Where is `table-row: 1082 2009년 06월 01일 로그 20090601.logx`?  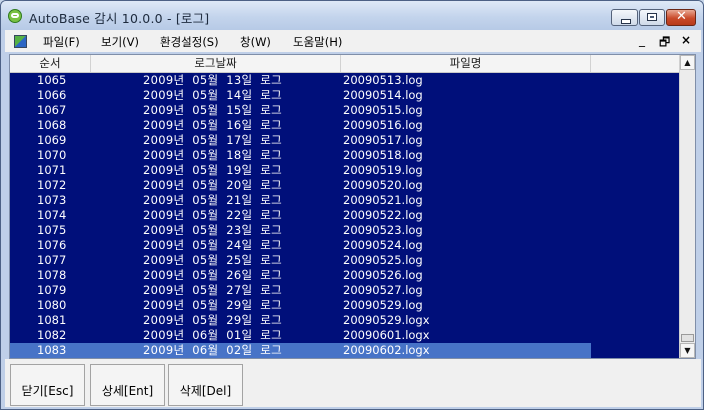
table-row: 1082 2009년 06월 01일 로그 20090601.logx is located at coordinates (344, 335).